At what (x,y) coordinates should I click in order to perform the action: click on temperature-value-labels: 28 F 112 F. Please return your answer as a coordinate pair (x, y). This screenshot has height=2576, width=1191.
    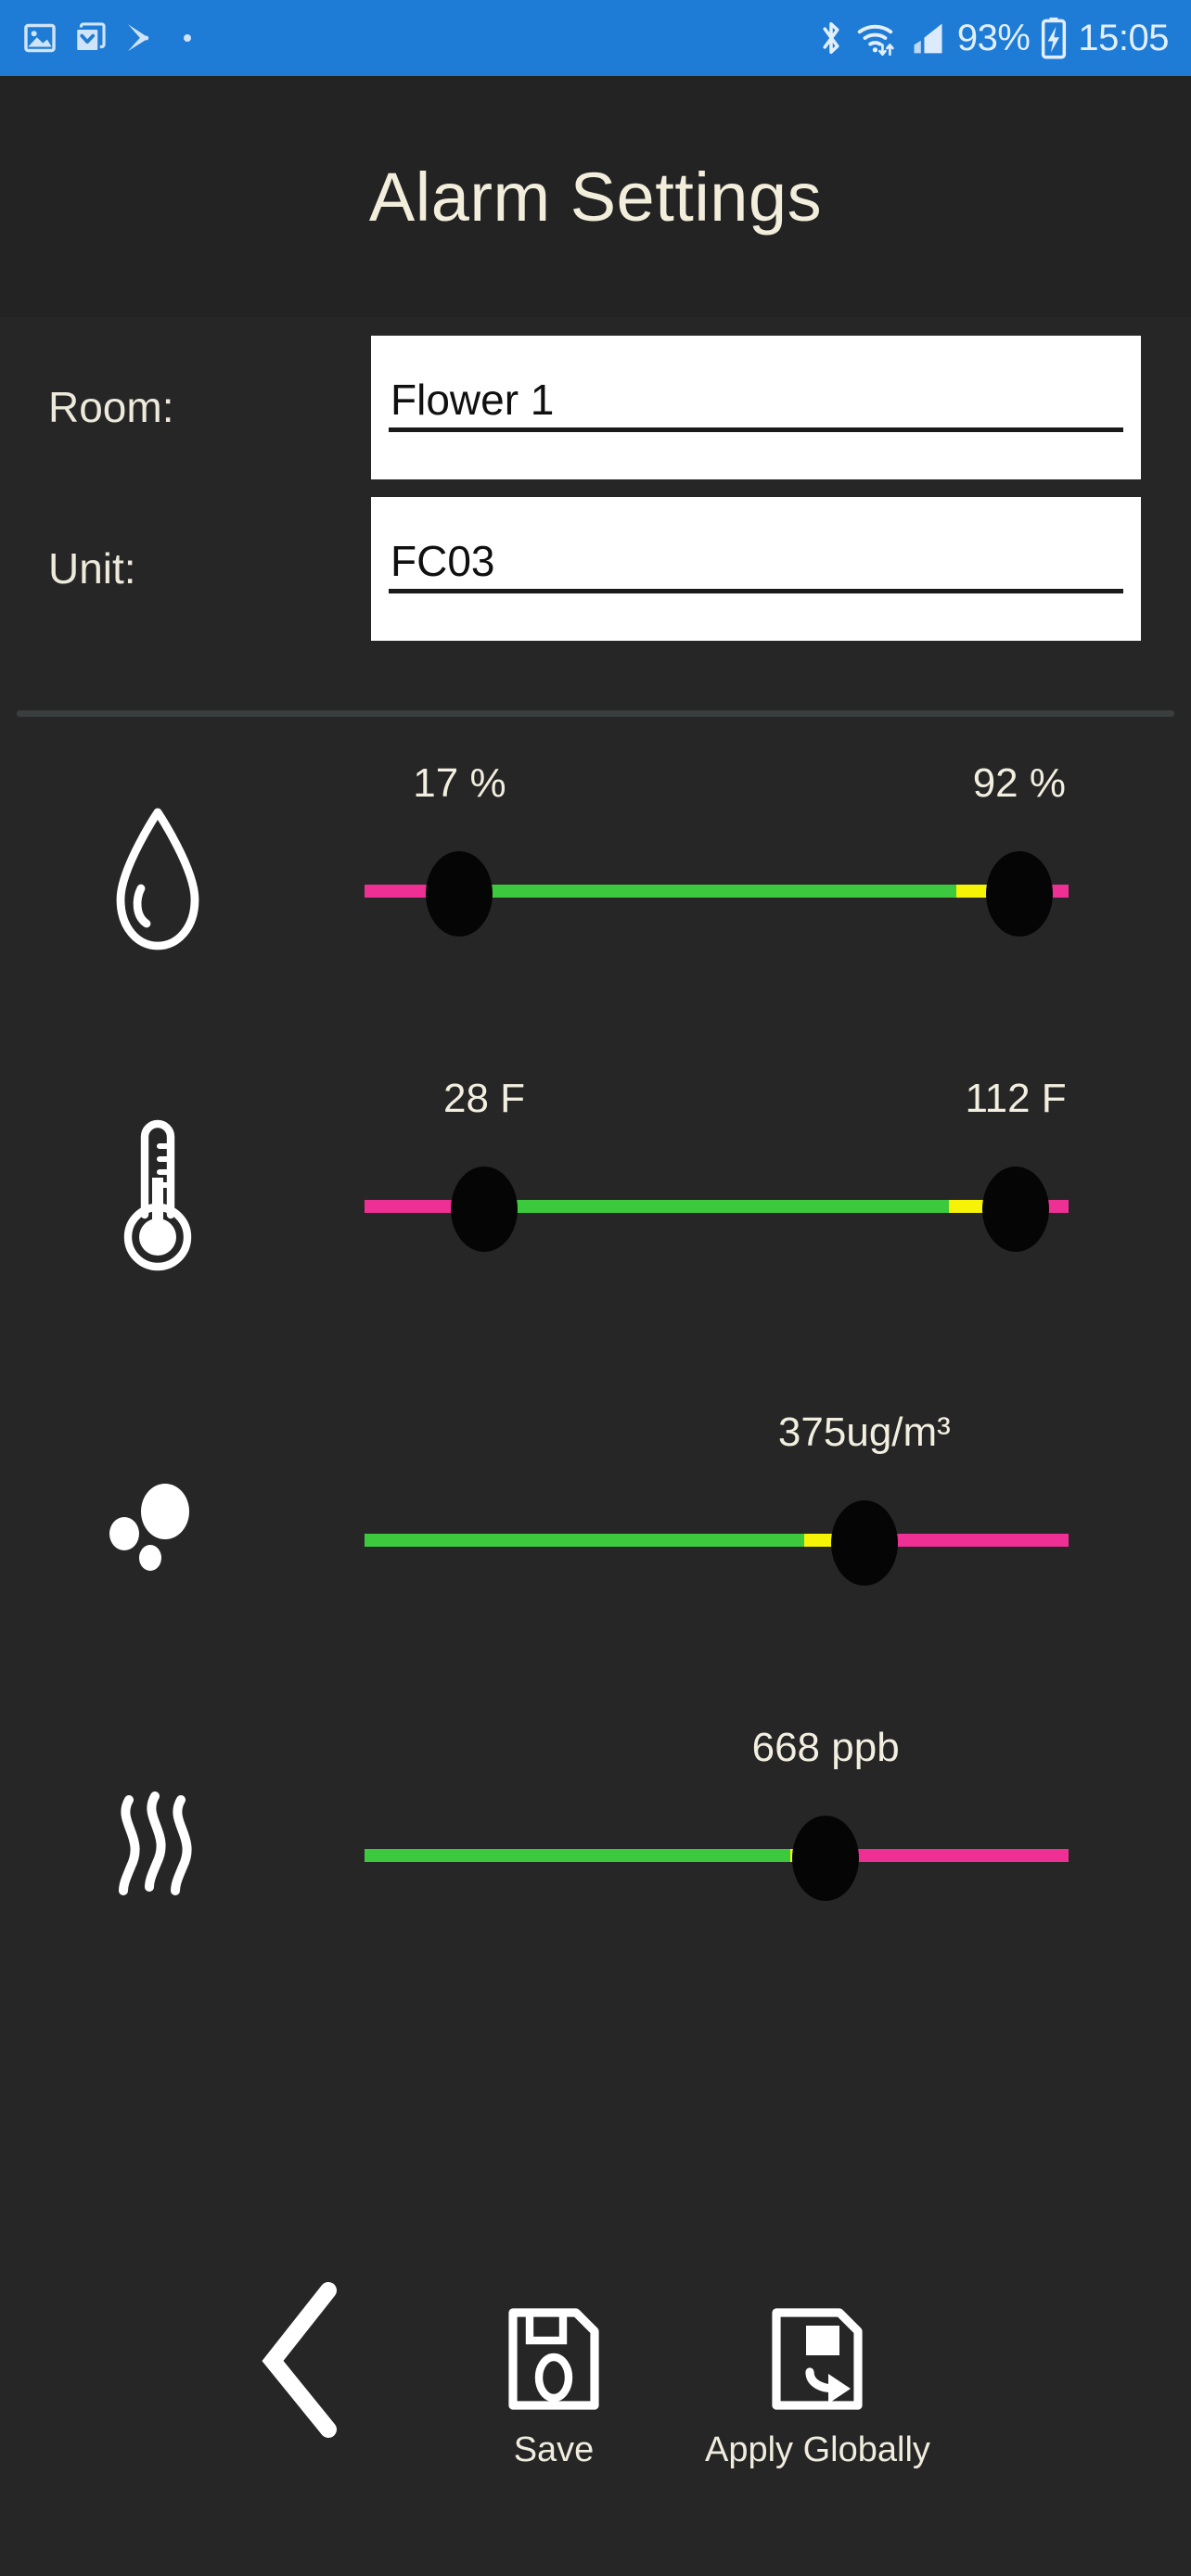
    Looking at the image, I should click on (717, 1109).